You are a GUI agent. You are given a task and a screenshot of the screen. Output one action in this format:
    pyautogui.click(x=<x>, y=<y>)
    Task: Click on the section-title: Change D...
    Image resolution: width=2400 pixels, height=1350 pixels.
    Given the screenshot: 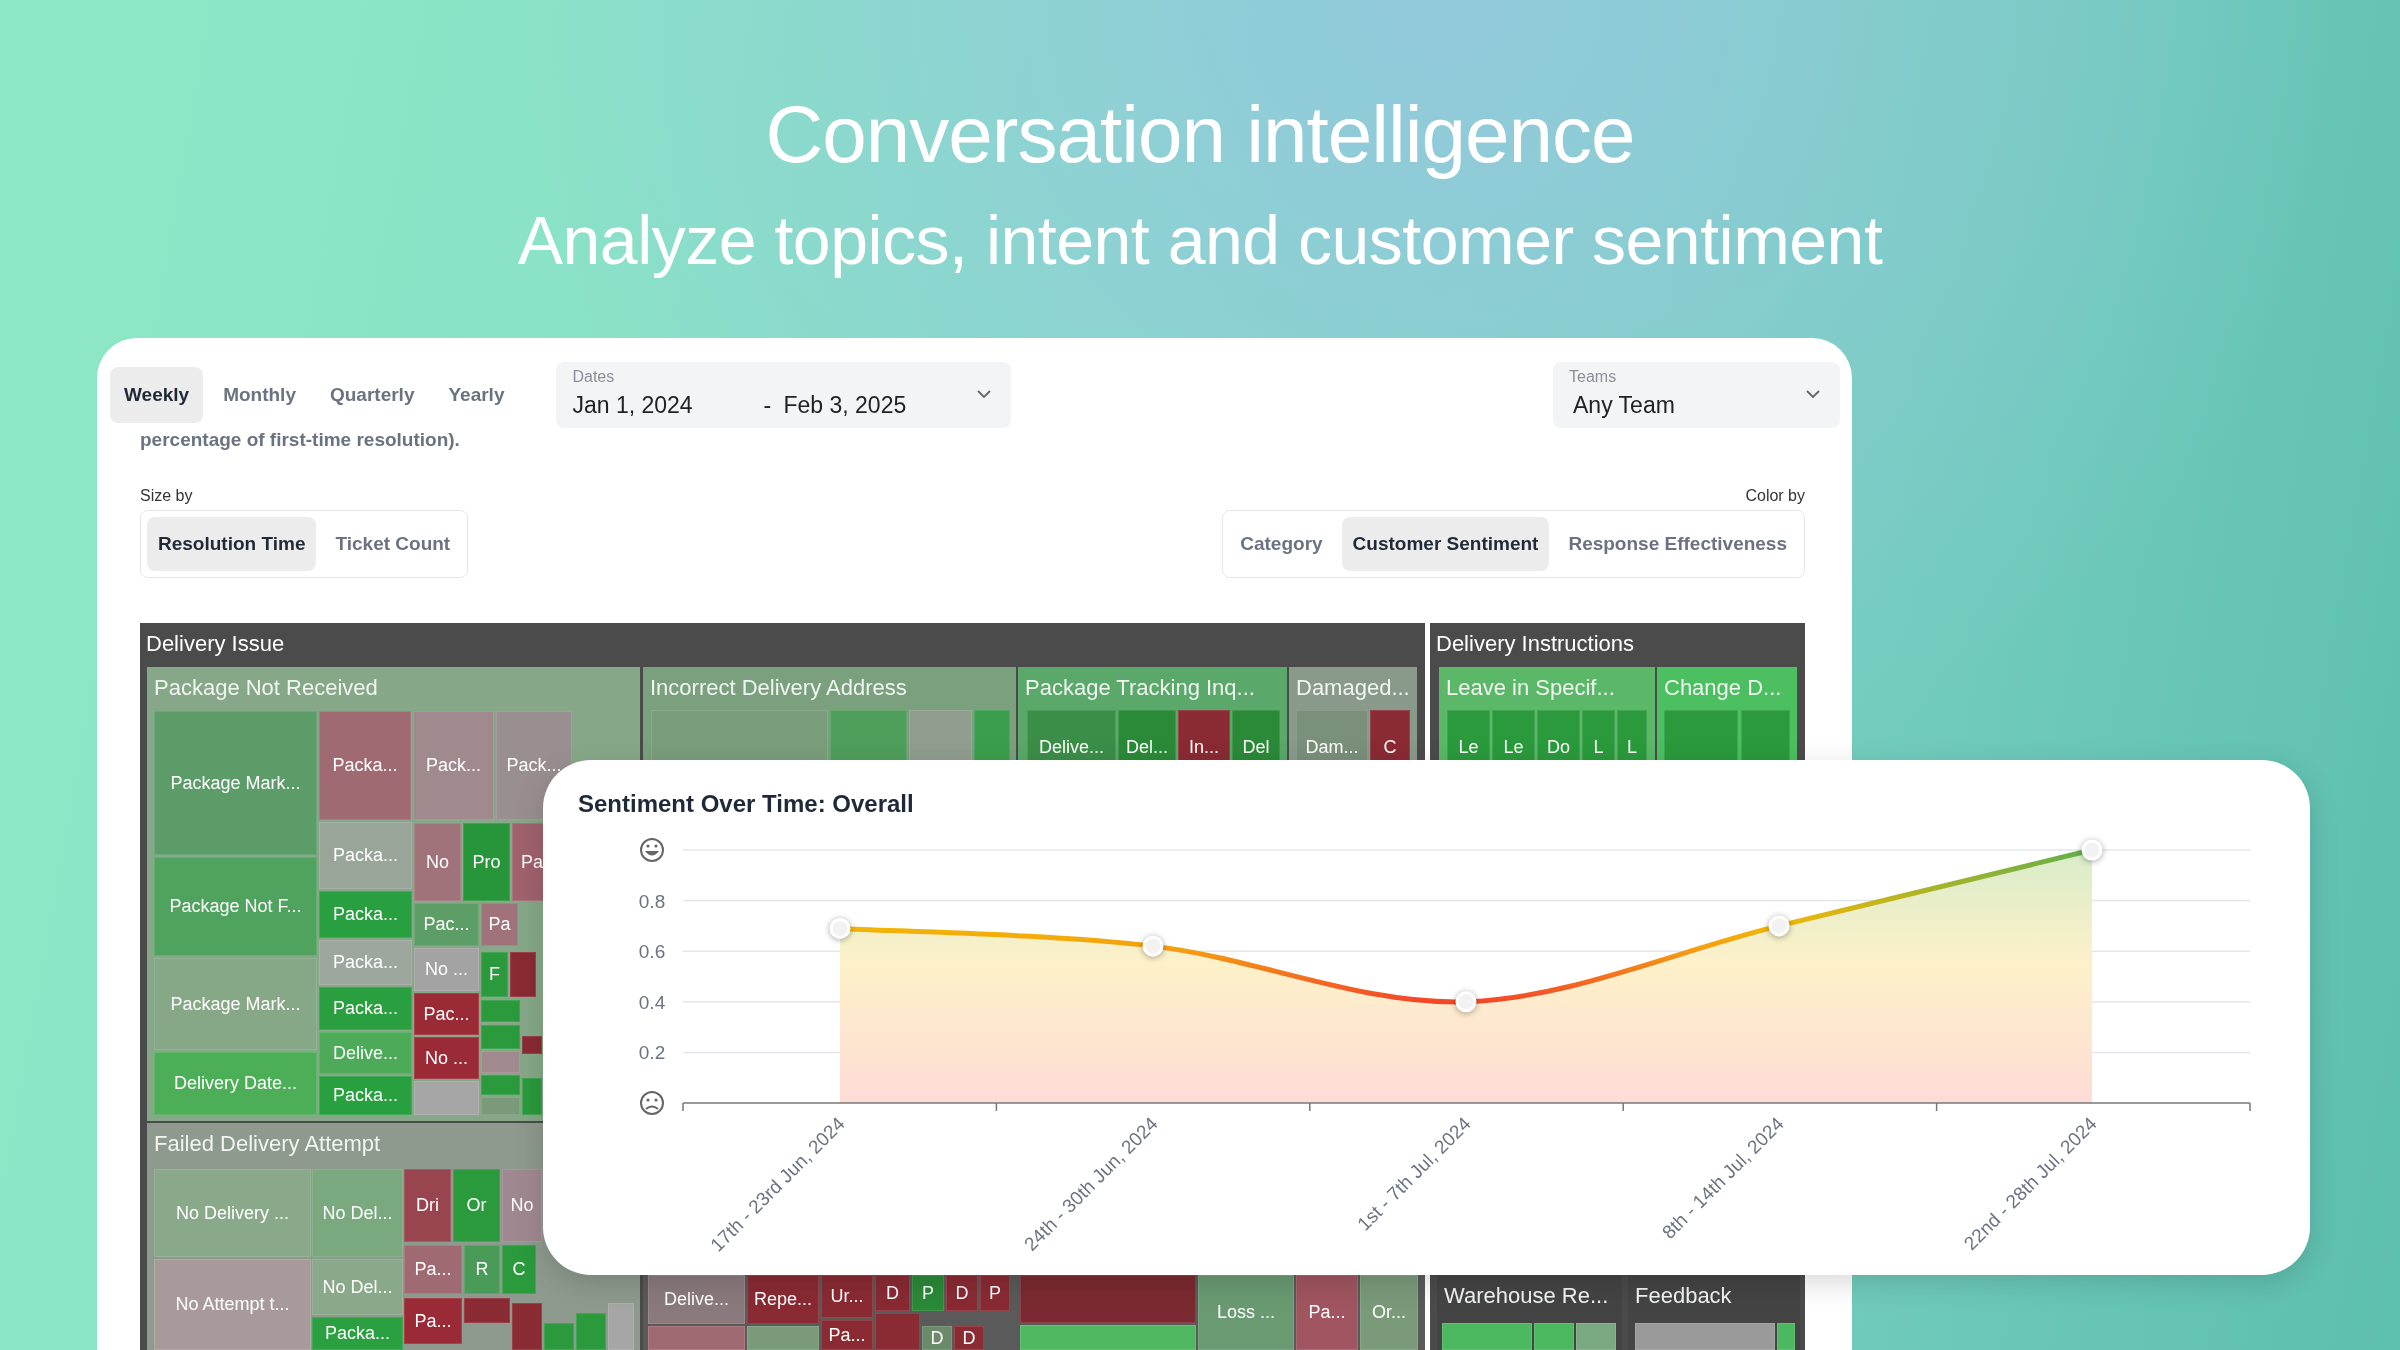 What is the action you would take?
    pyautogui.click(x=1723, y=688)
    